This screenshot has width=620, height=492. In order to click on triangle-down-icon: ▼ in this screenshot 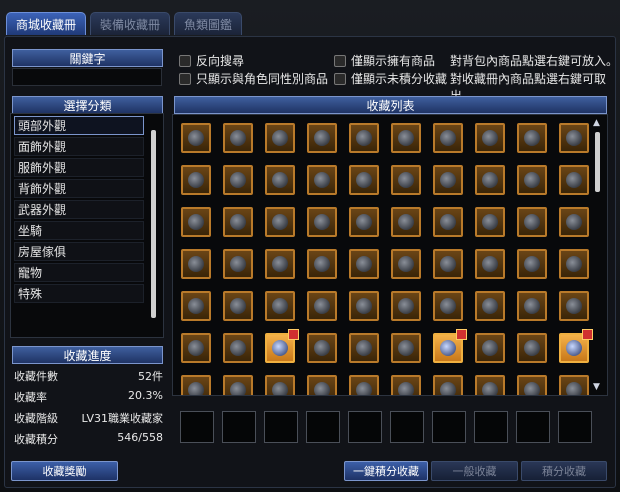, I will do `click(596, 387)`.